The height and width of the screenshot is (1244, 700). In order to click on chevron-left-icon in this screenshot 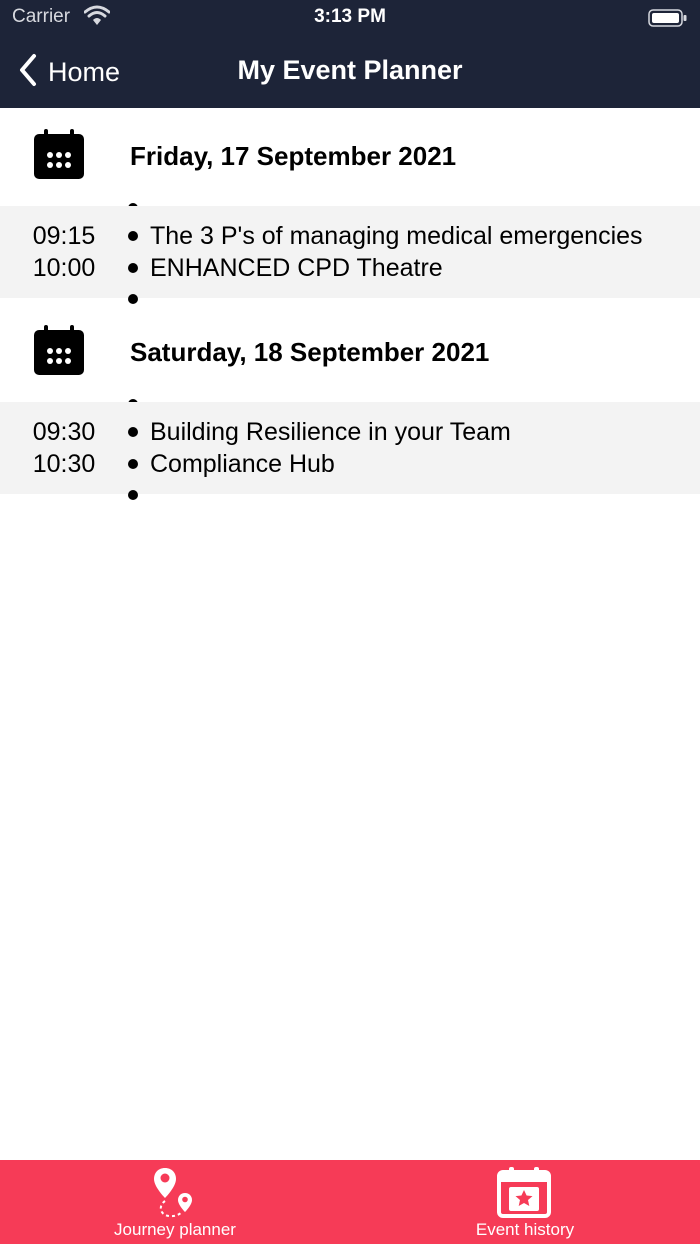, I will do `click(28, 72)`.